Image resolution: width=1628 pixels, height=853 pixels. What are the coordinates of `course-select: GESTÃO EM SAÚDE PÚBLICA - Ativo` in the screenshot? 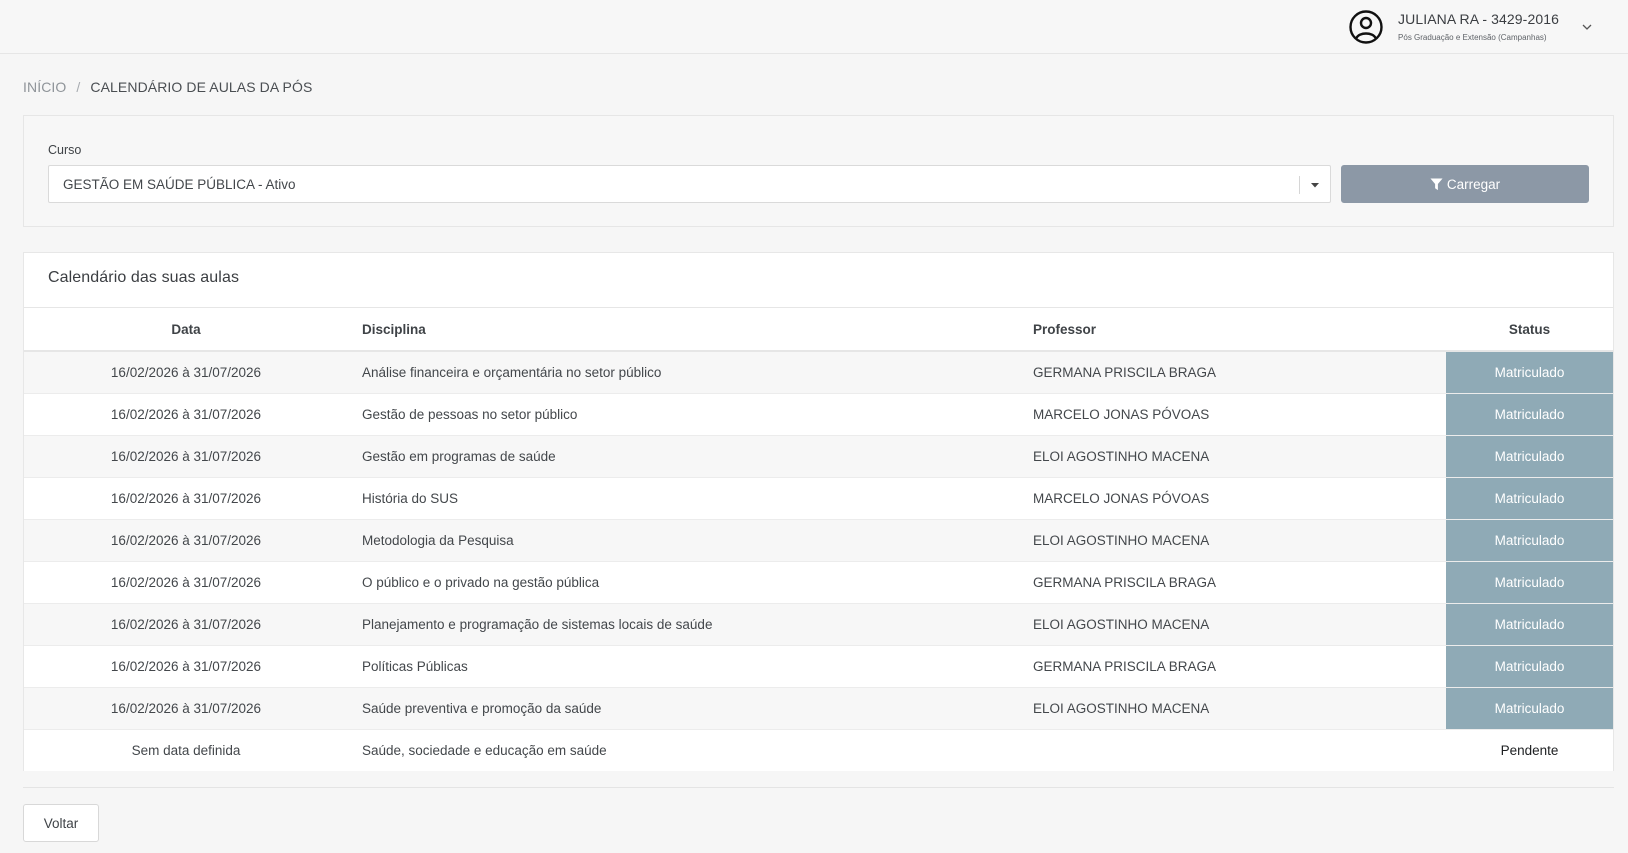 It's located at (689, 184).